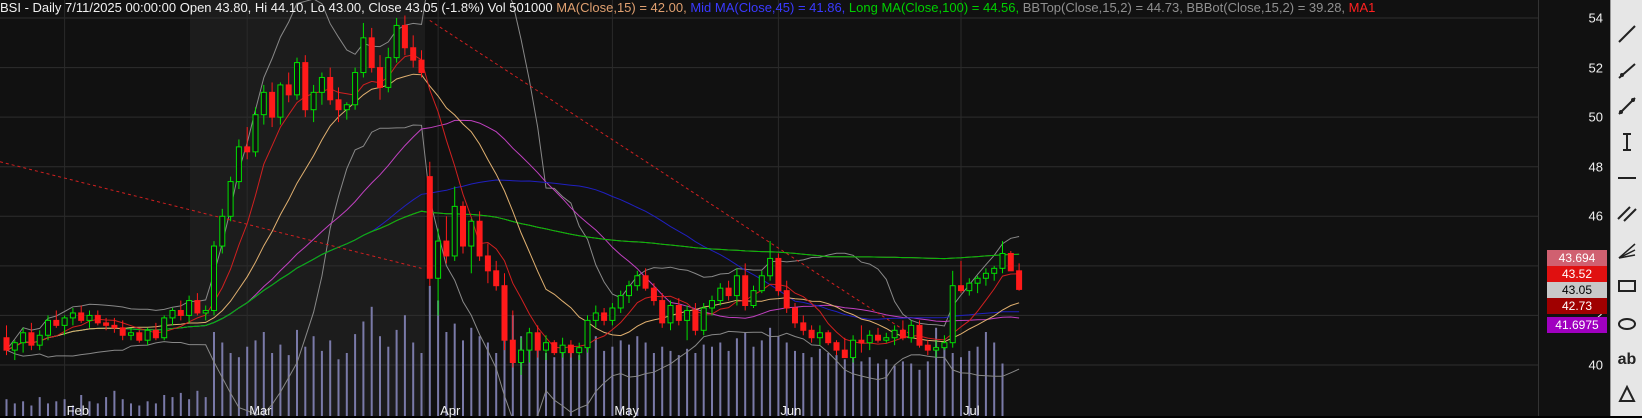 The width and height of the screenshot is (1642, 418). Describe the element at coordinates (1595, 117) in the screenshot. I see `y-tick-label: 50` at that location.